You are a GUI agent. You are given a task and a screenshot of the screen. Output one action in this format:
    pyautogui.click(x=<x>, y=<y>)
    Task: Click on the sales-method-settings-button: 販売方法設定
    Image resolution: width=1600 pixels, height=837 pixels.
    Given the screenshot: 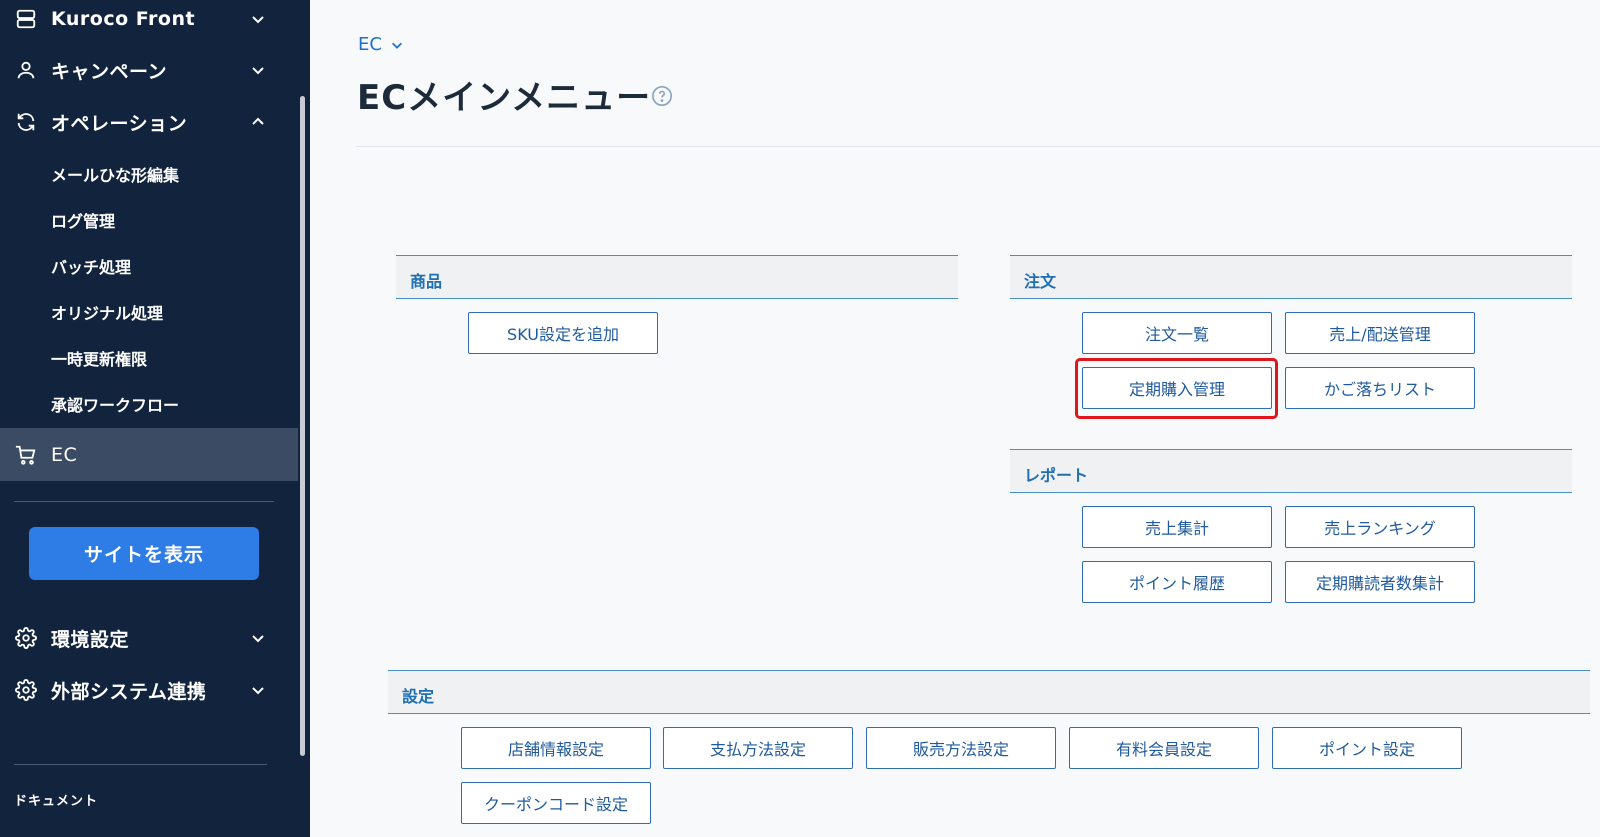 What is the action you would take?
    pyautogui.click(x=961, y=748)
    